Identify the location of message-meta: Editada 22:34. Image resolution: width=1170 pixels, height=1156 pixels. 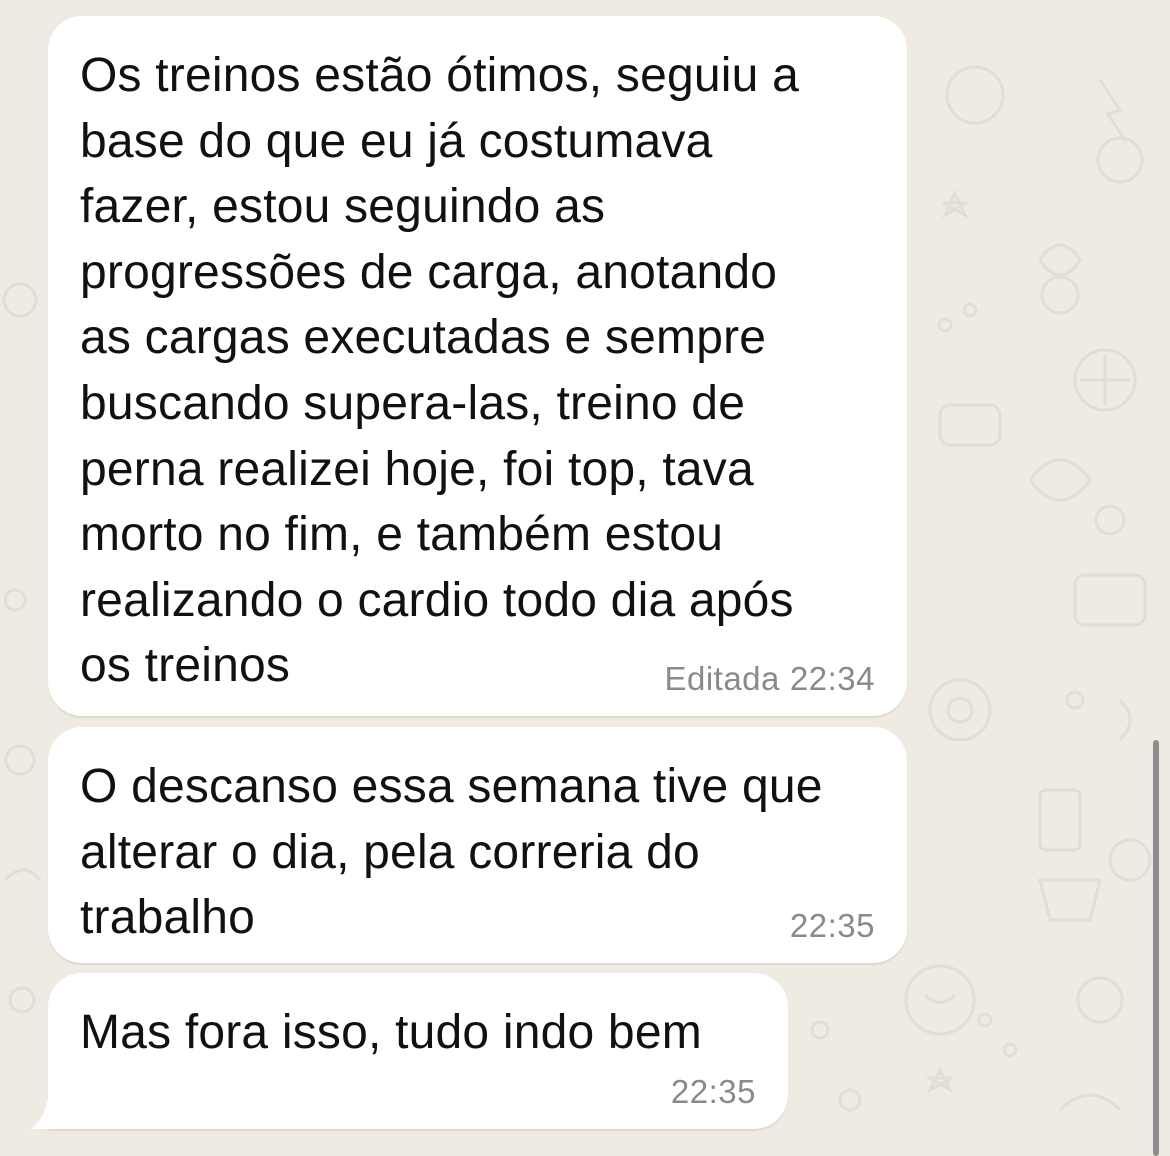
(769, 679).